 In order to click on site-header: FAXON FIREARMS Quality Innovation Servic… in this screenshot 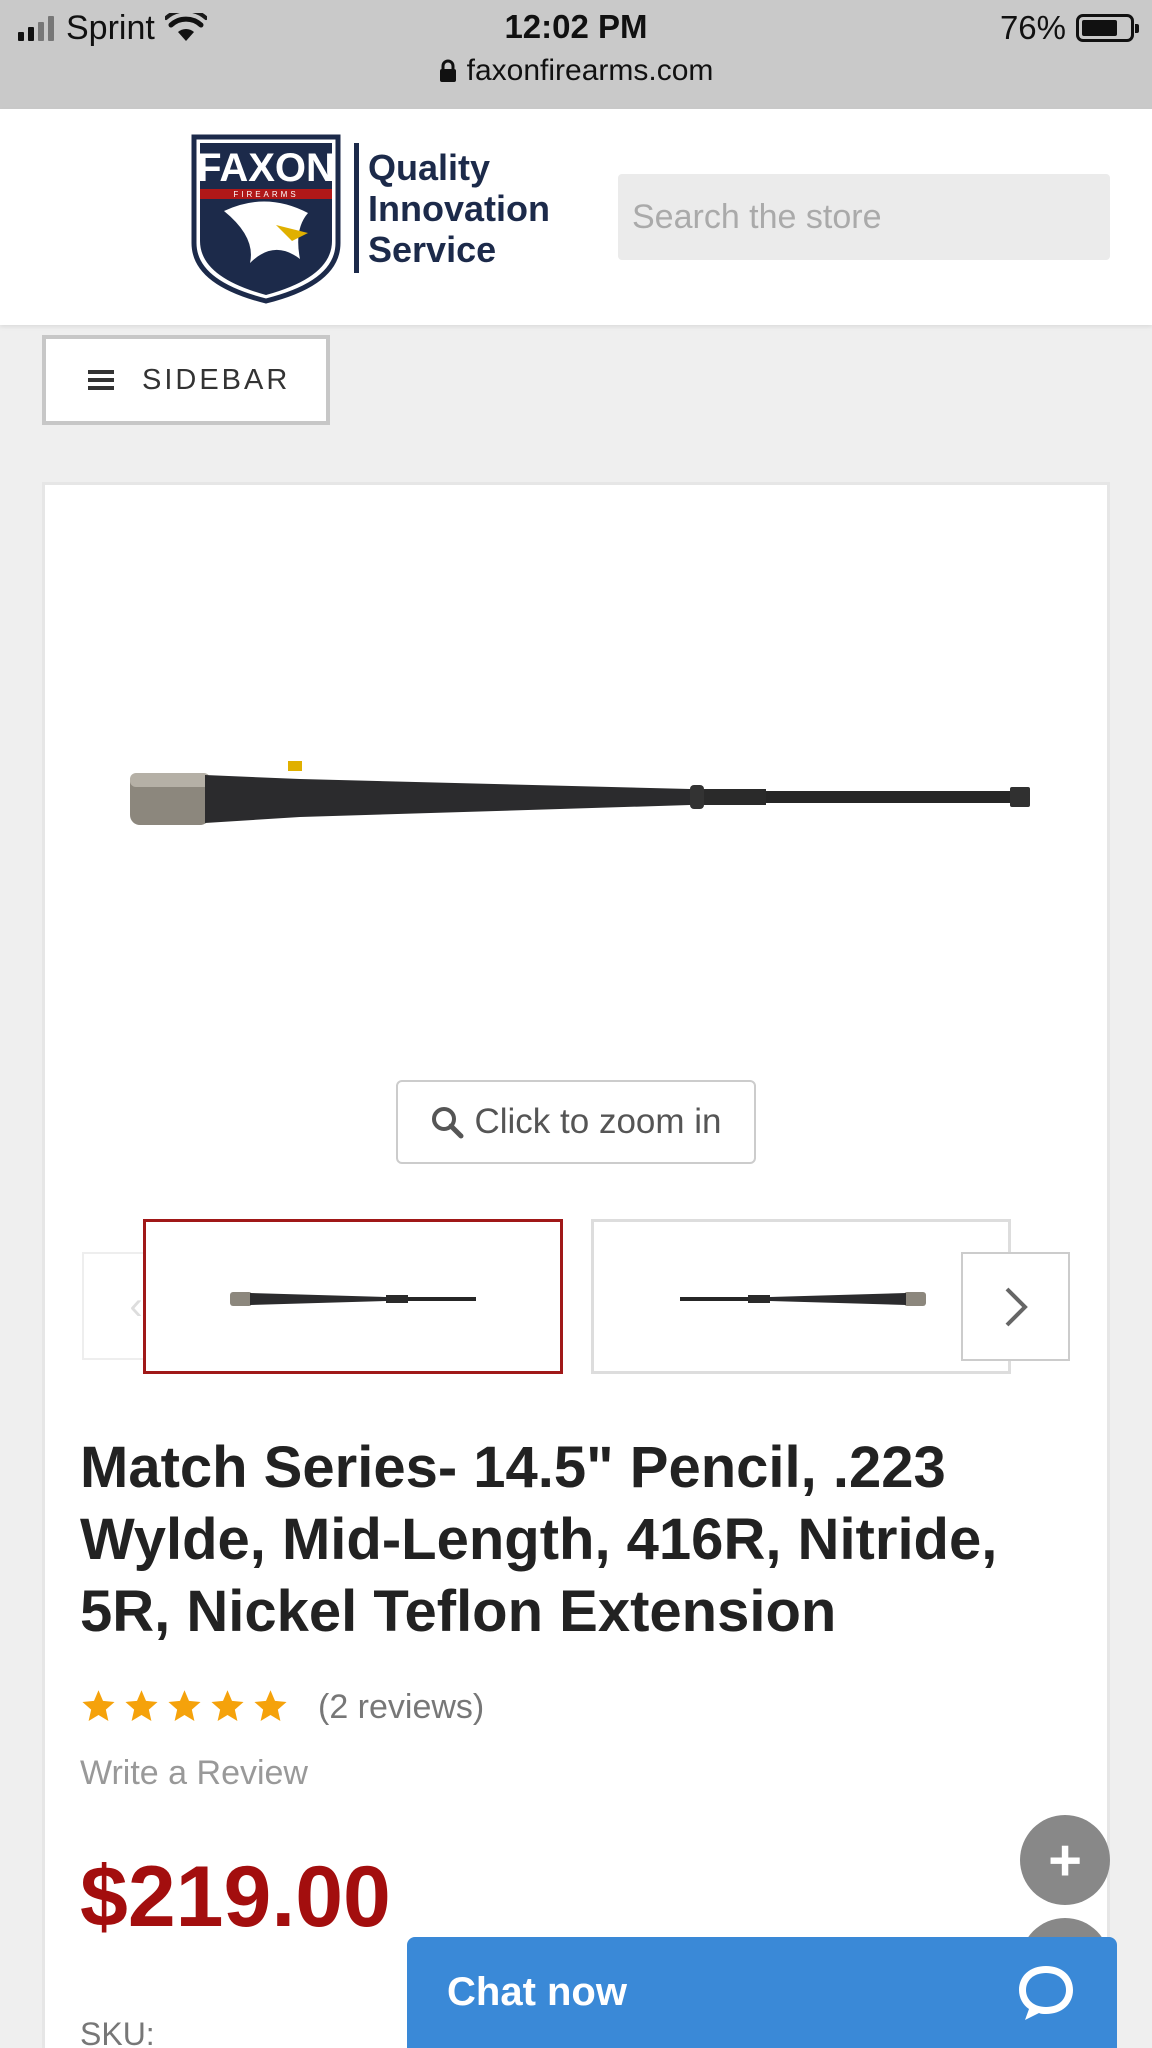, I will do `click(576, 217)`.